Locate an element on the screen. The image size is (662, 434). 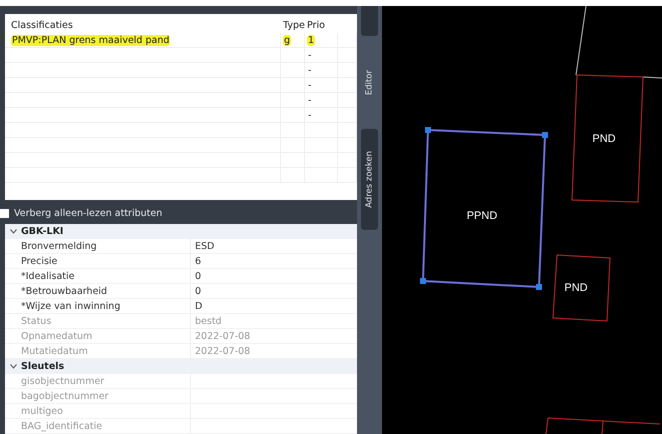
property-name: *Betrouwbaarheid is located at coordinates (64, 291).